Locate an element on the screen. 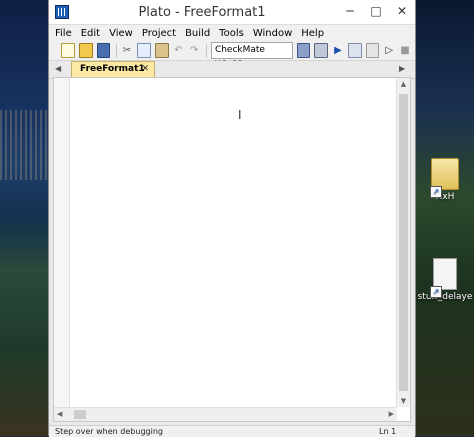 This screenshot has width=474, height=437. vertical-scrollbar: ▲ ▼ is located at coordinates (403, 242).